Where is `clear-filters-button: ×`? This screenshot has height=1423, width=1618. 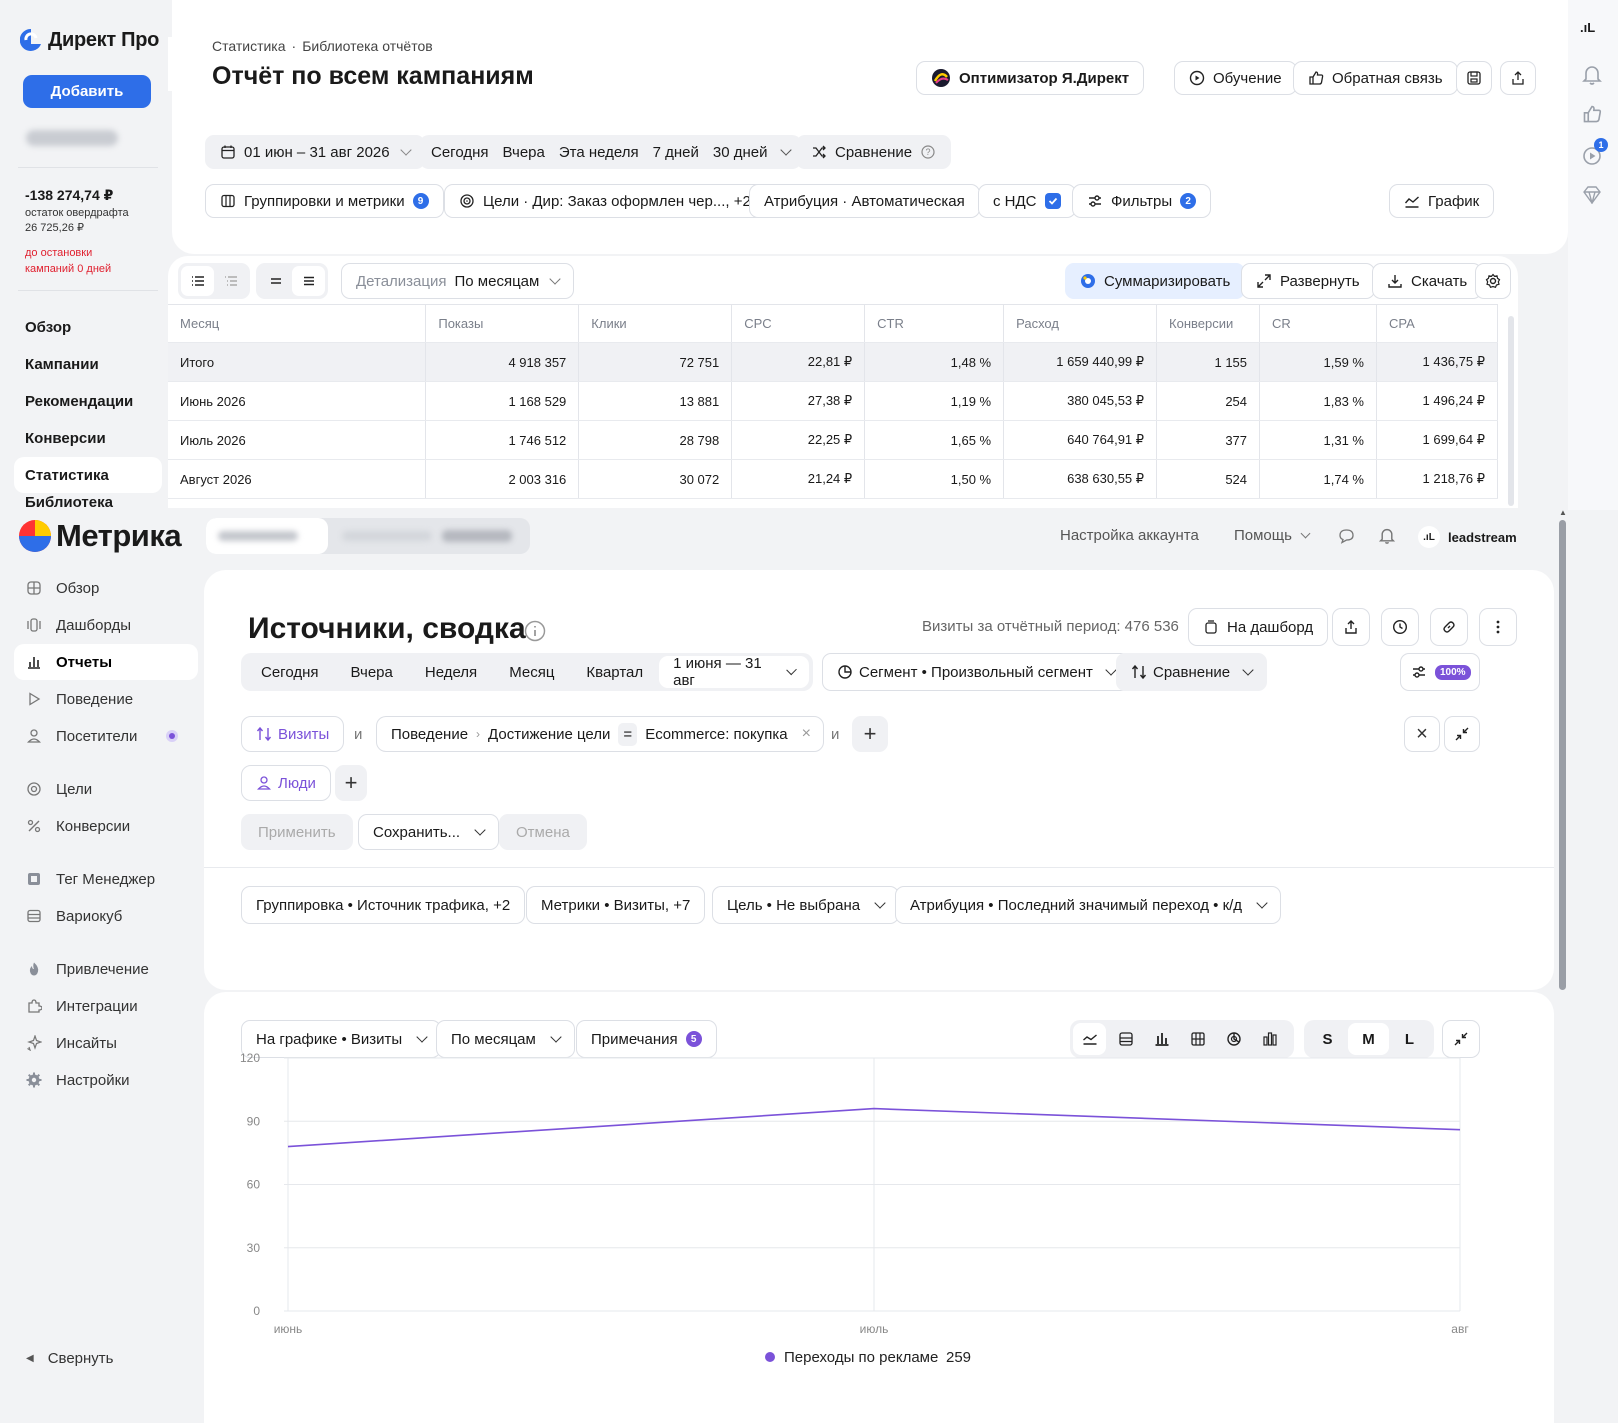 clear-filters-button: × is located at coordinates (1422, 734).